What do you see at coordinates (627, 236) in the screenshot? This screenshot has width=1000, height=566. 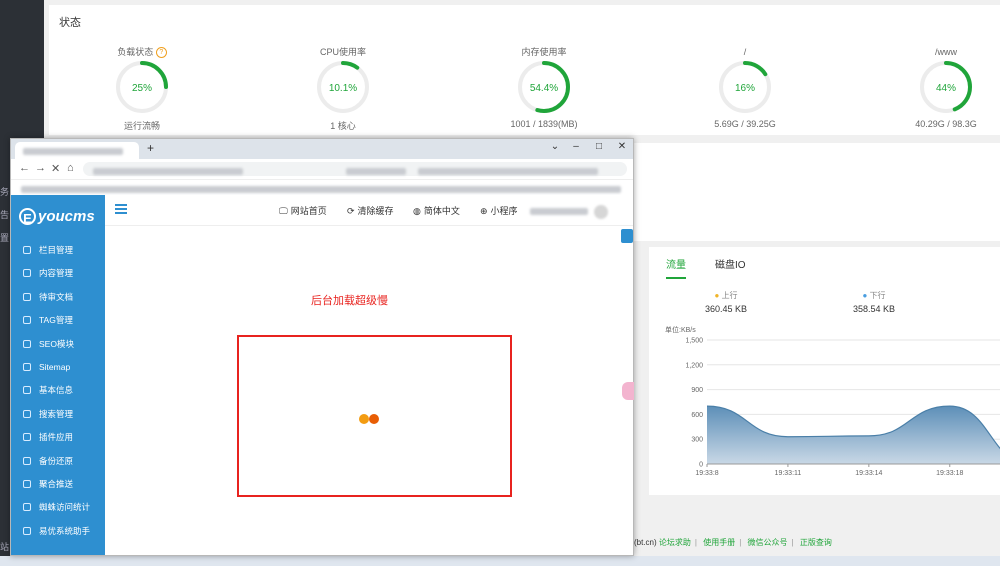 I see `side-float-icon` at bounding box center [627, 236].